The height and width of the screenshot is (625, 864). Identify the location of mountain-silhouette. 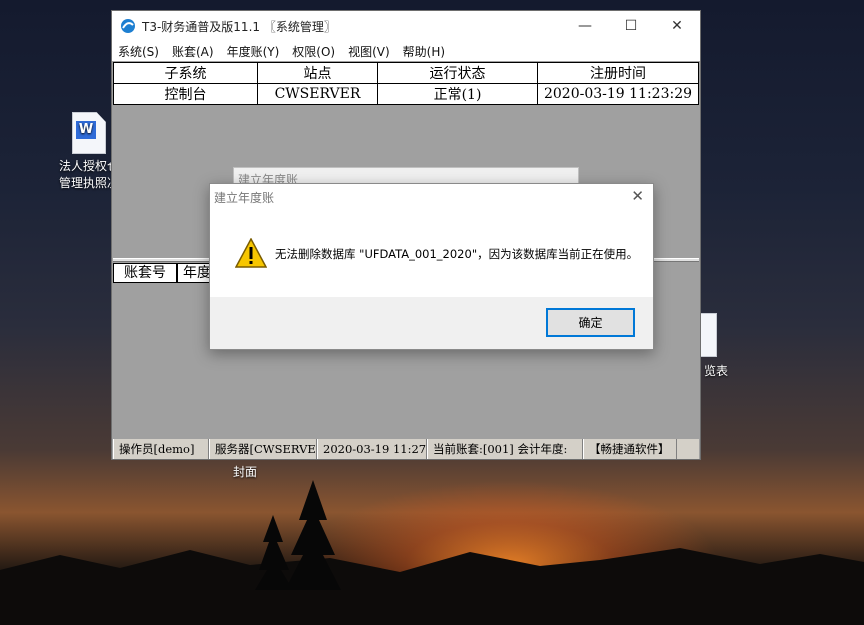
(432, 586).